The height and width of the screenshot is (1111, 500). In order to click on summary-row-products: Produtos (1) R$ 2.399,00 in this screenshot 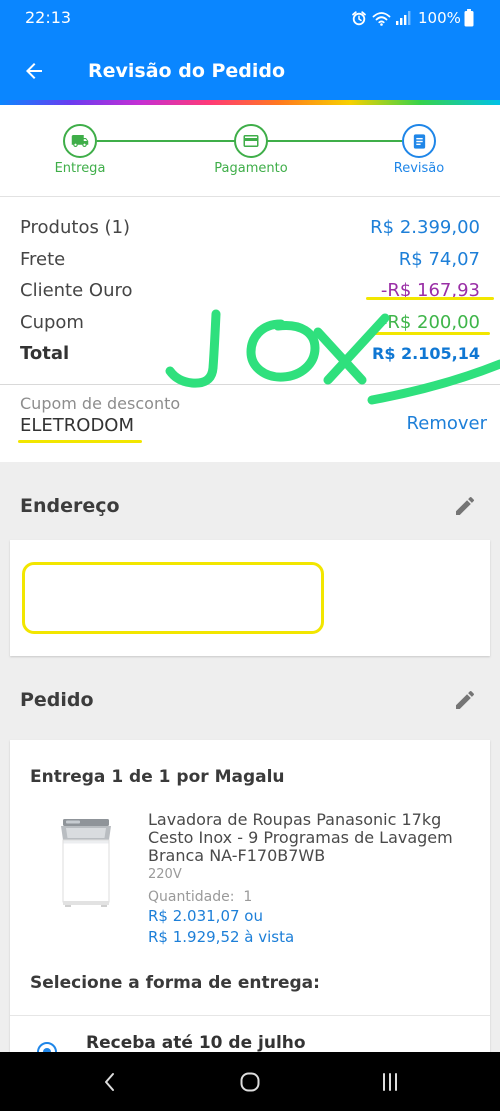, I will do `click(250, 228)`.